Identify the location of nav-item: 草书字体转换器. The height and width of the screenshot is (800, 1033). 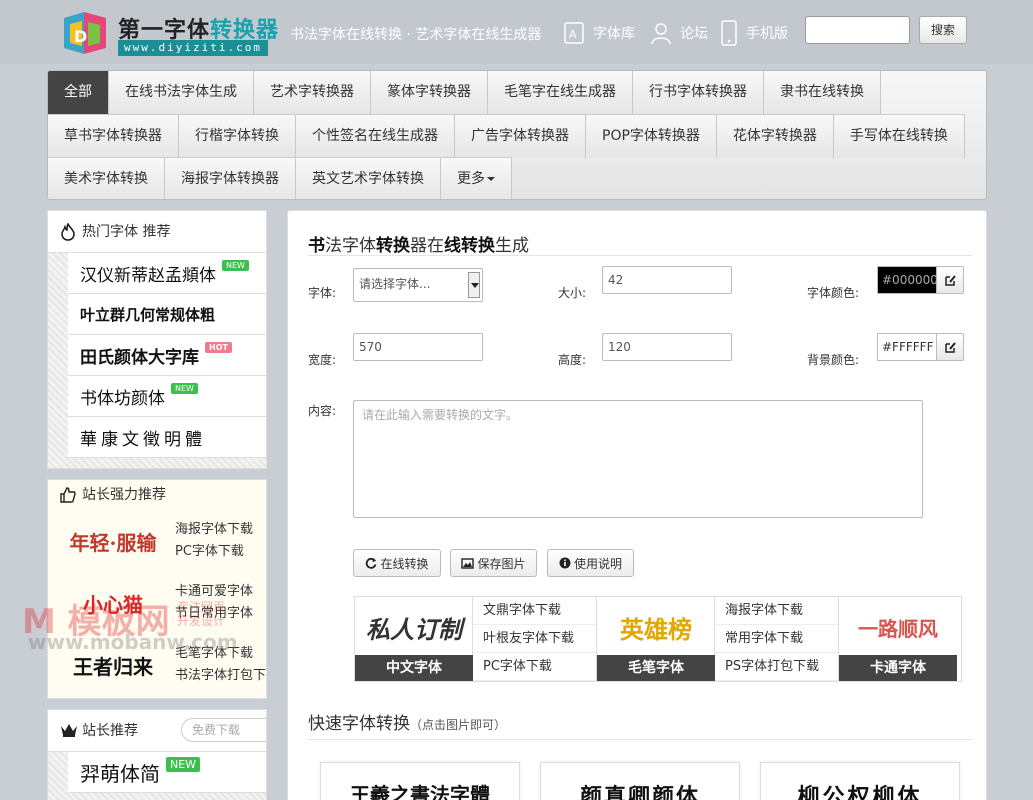
(113, 136).